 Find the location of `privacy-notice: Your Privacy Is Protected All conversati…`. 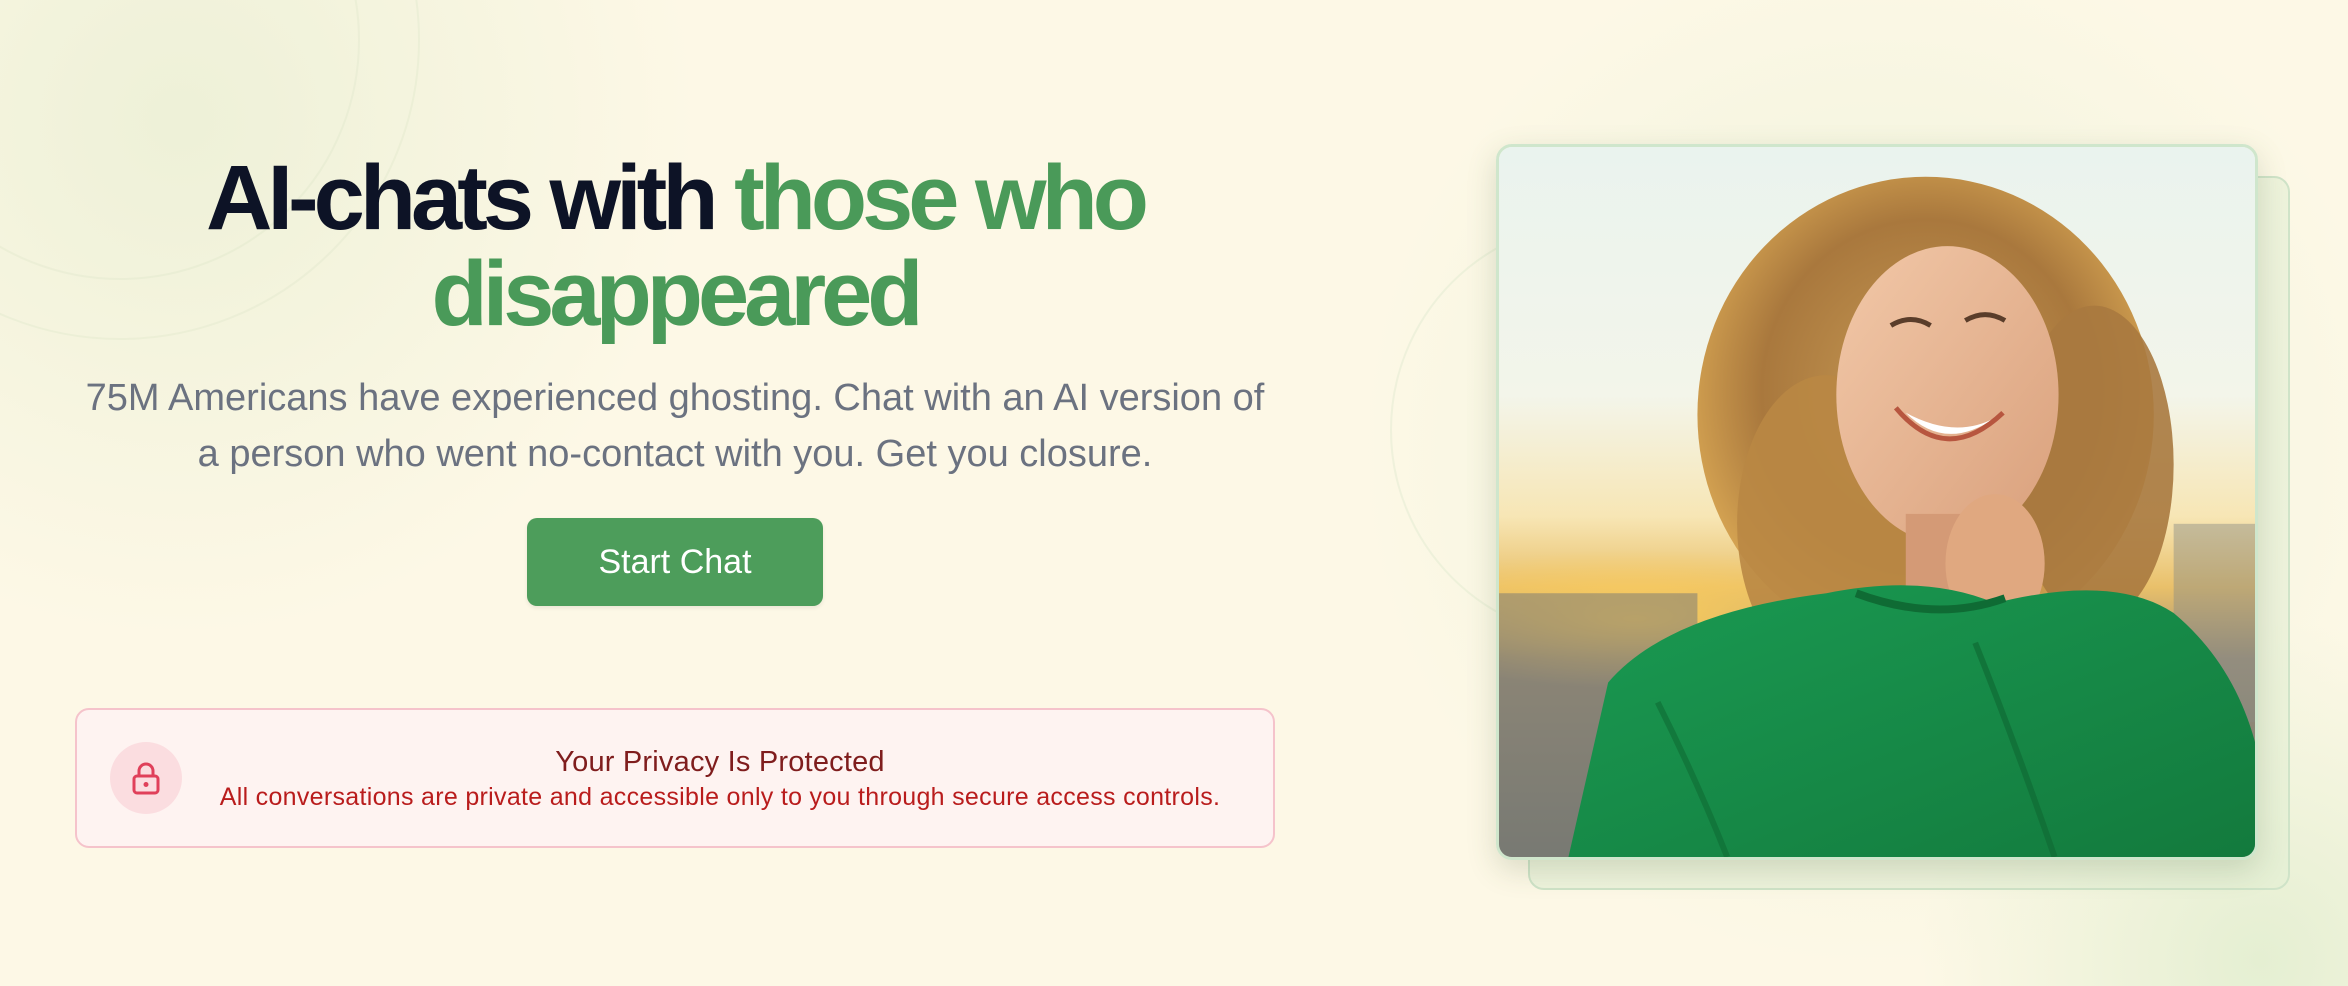

privacy-notice: Your Privacy Is Protected All conversati… is located at coordinates (675, 778).